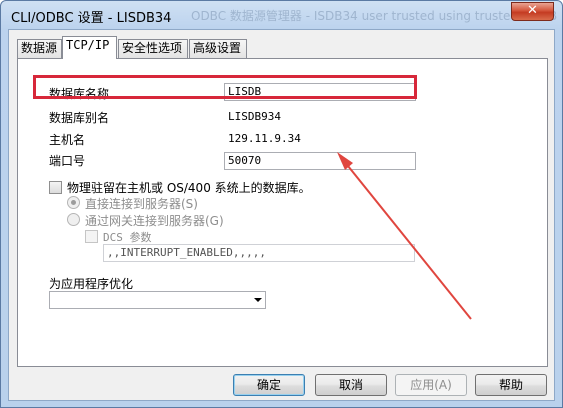 The width and height of the screenshot is (563, 408). What do you see at coordinates (89, 47) in the screenshot?
I see `tab-tcp-ip: TCP/IP` at bounding box center [89, 47].